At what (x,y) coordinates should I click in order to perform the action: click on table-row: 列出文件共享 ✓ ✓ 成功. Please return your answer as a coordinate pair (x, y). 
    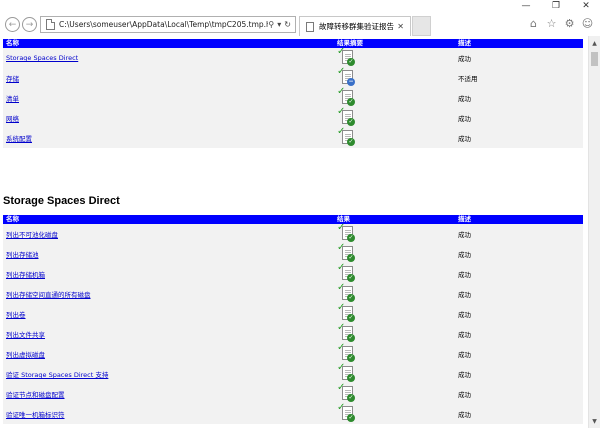
    Looking at the image, I should click on (293, 333).